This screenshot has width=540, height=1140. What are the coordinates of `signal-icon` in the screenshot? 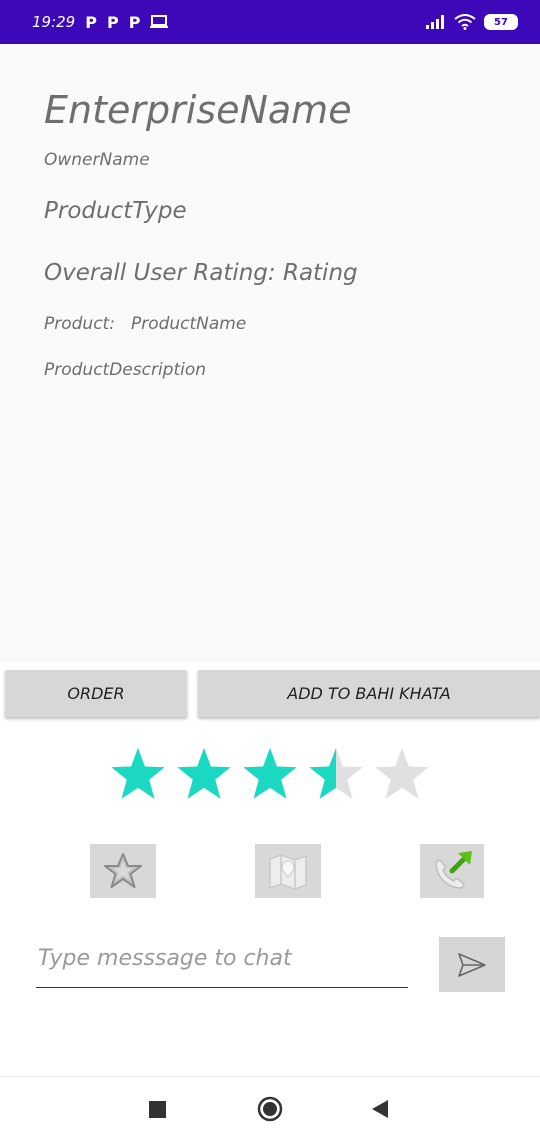 It's located at (435, 22).